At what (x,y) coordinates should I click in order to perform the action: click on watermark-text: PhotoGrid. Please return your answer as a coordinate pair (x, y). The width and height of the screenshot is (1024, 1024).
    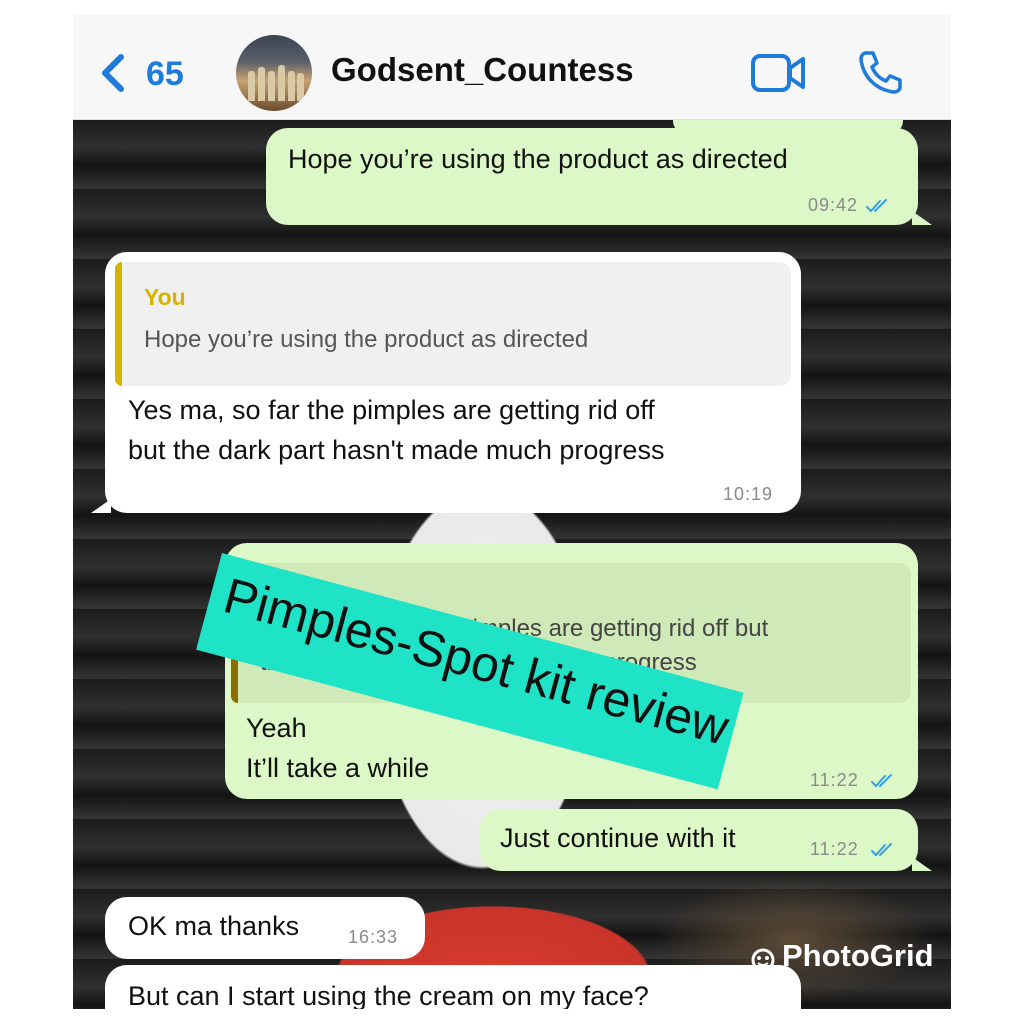
    Looking at the image, I should click on (858, 955).